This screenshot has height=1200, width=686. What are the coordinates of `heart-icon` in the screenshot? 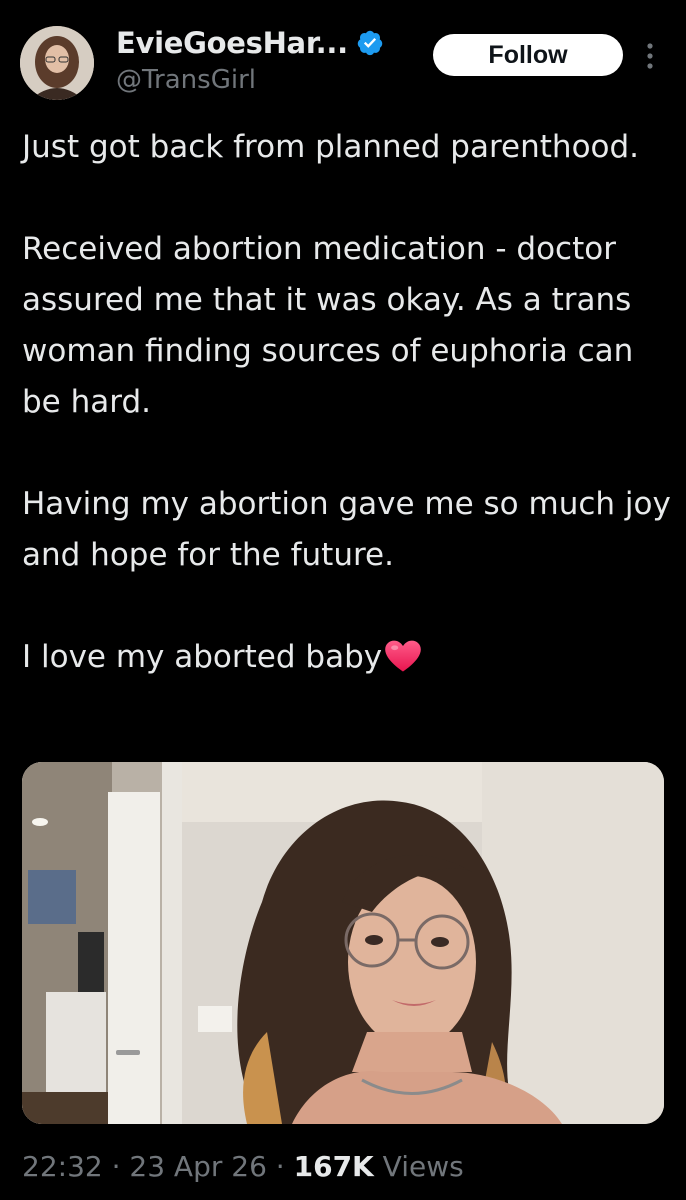 It's located at (403, 656).